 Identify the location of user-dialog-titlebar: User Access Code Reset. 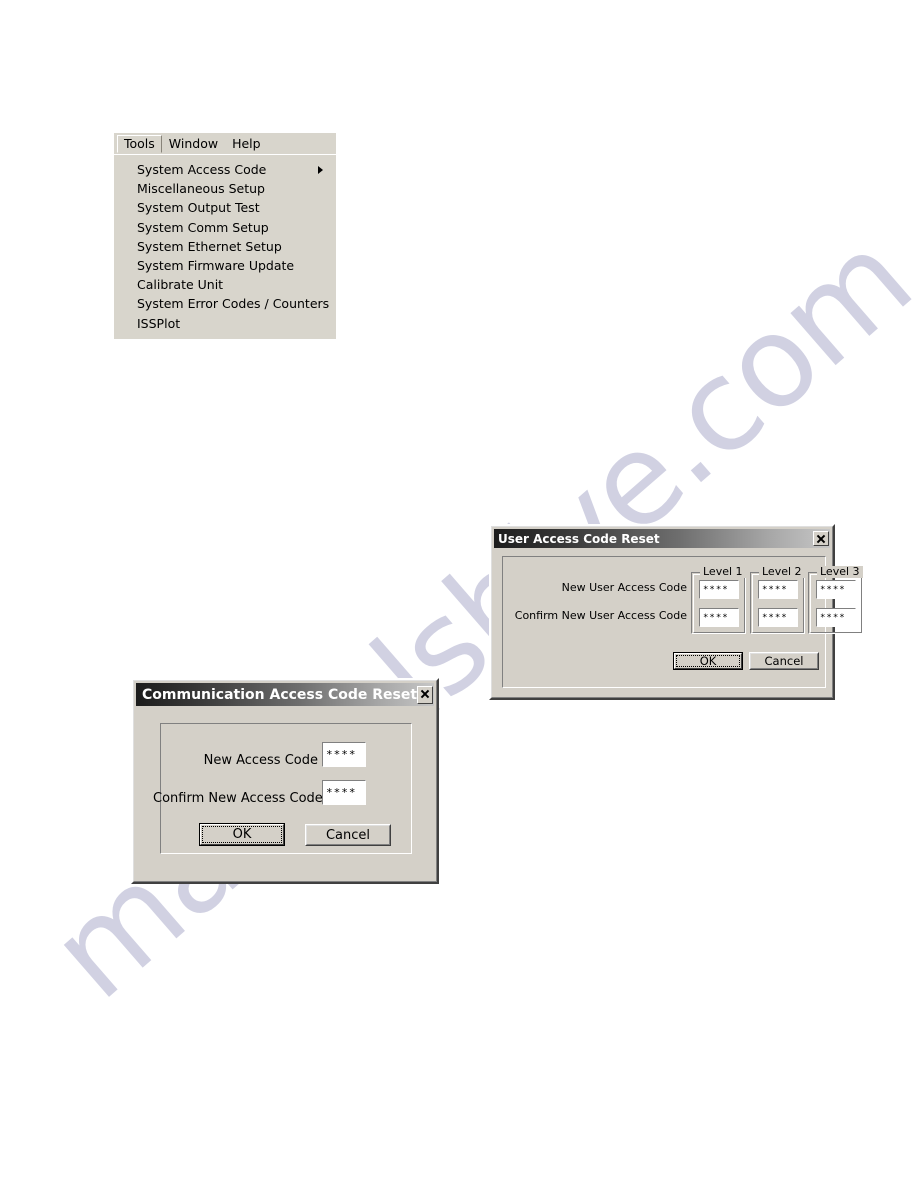
(662, 538).